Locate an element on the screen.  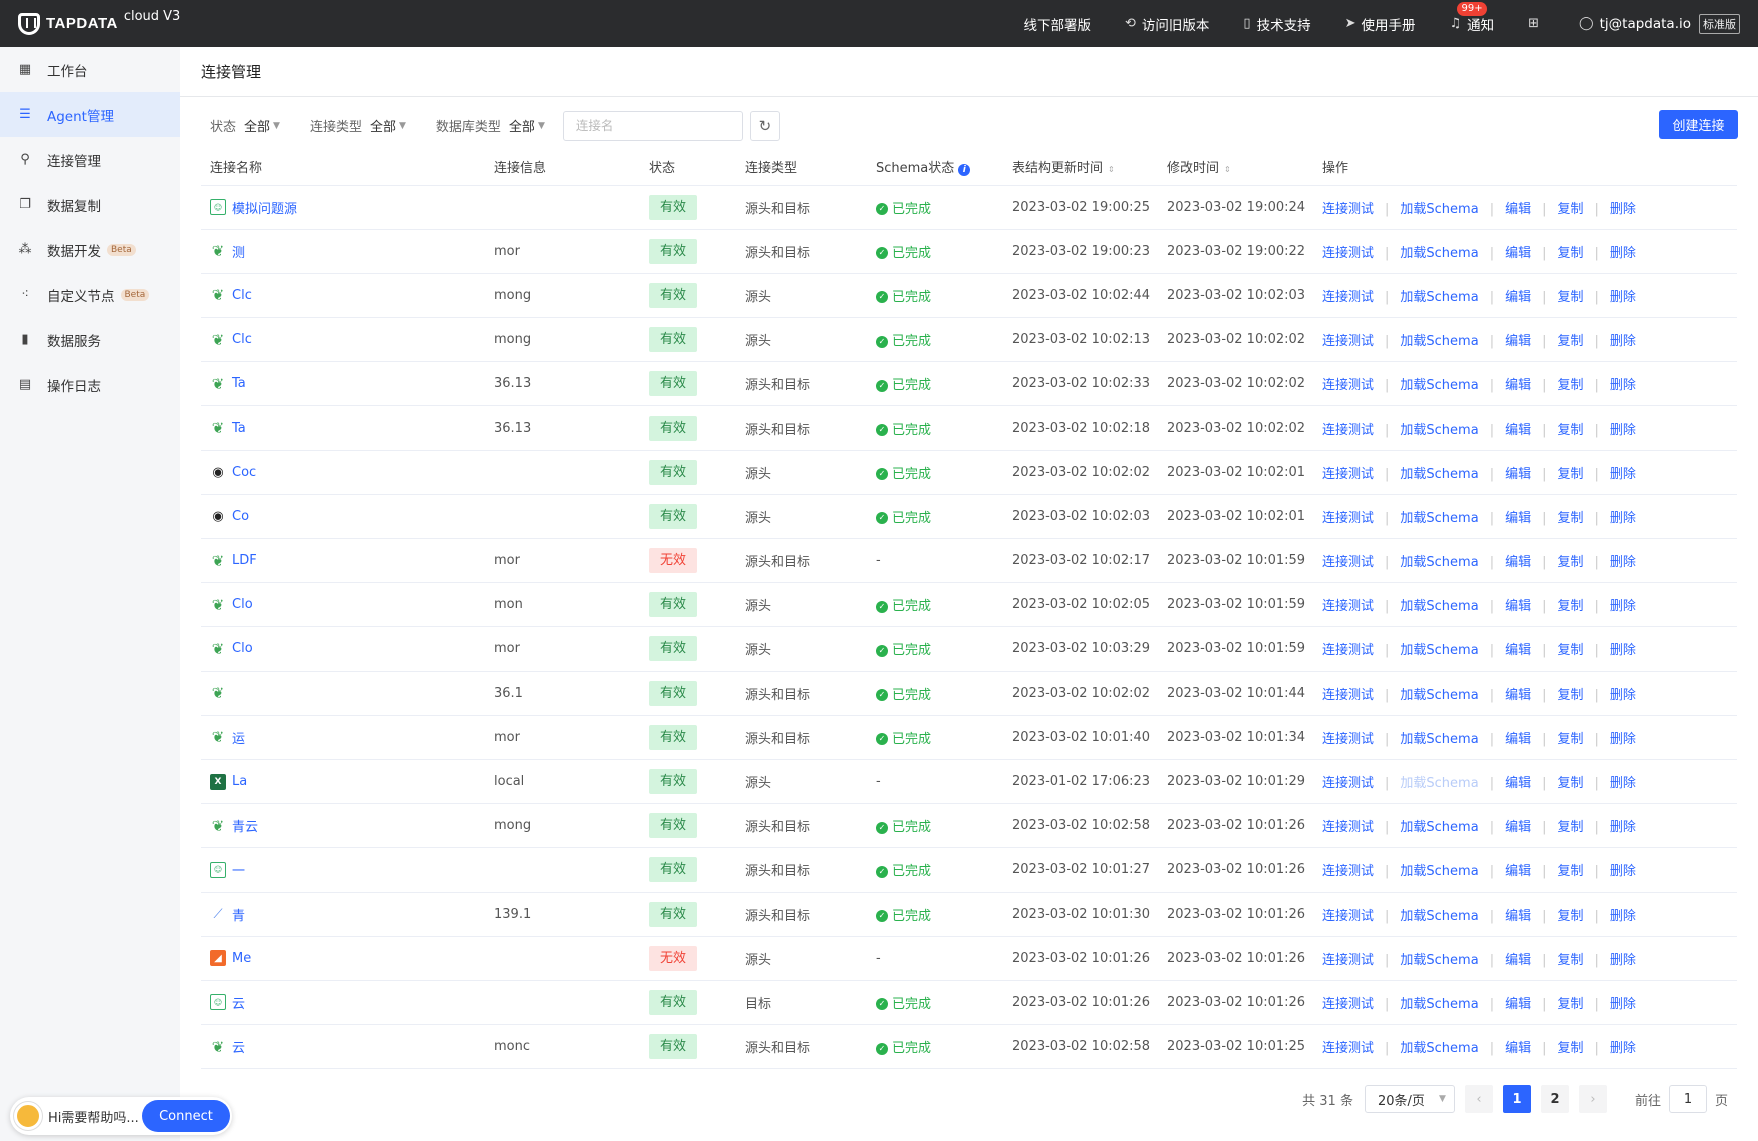
connection-name-link: Me is located at coordinates (241, 958).